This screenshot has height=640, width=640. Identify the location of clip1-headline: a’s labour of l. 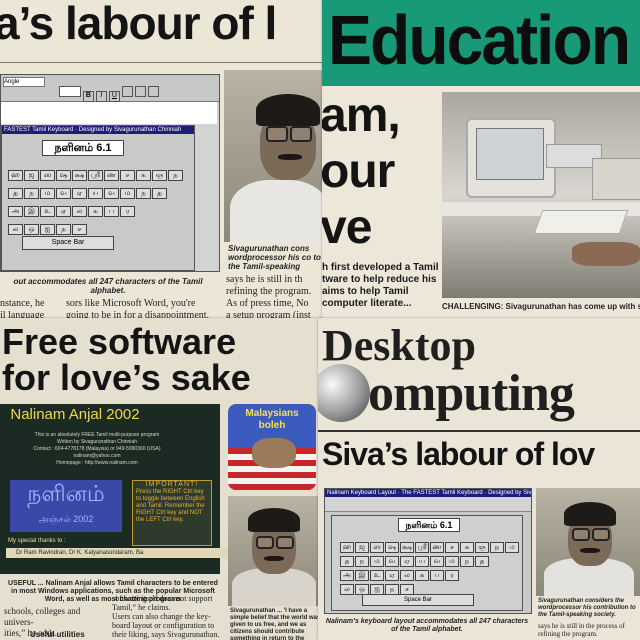
(138, 24).